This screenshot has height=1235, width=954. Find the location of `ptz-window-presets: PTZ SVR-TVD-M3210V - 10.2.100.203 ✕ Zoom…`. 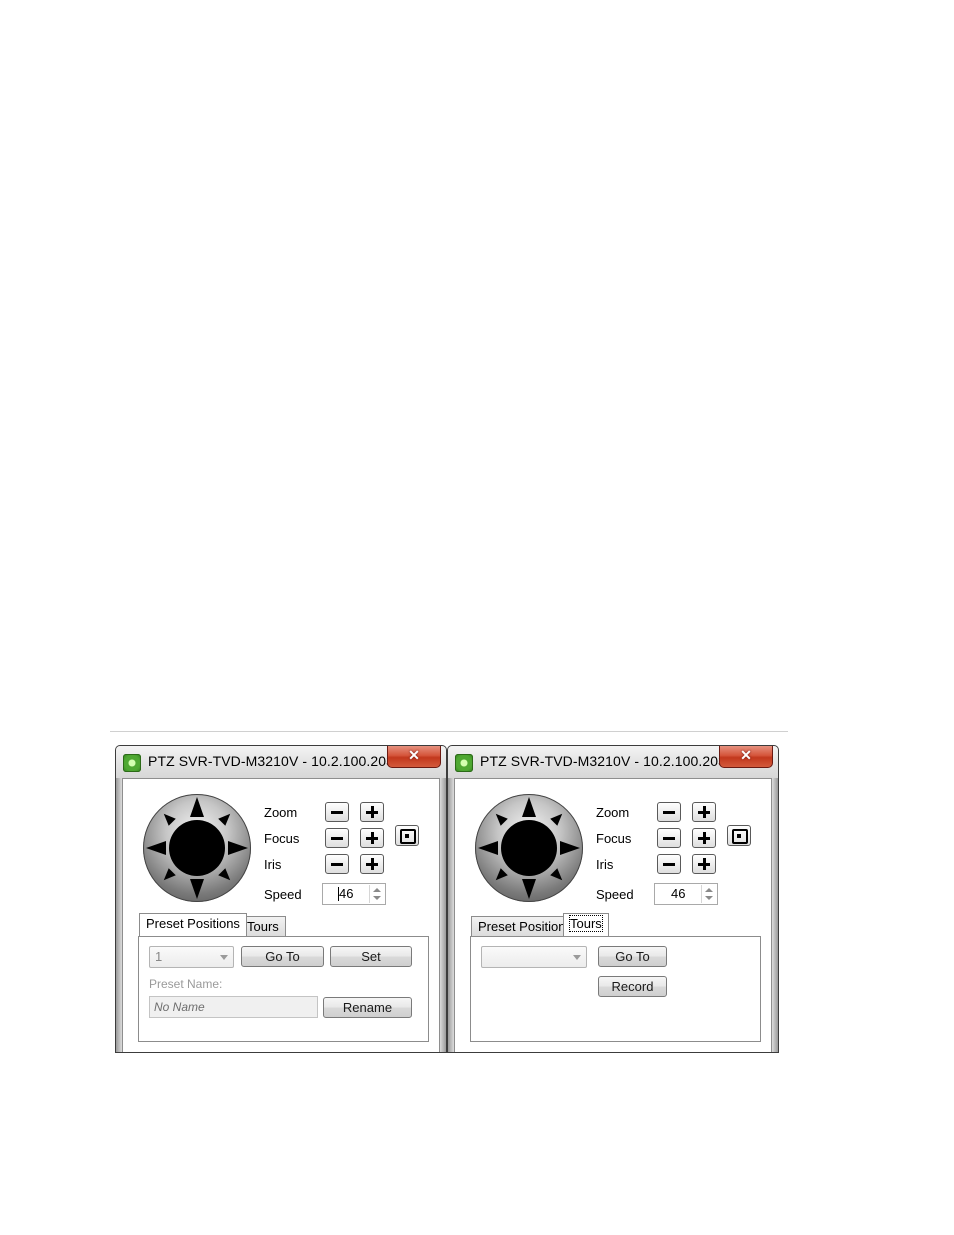

ptz-window-presets: PTZ SVR-TVD-M3210V - 10.2.100.203 ✕ Zoom… is located at coordinates (281, 899).